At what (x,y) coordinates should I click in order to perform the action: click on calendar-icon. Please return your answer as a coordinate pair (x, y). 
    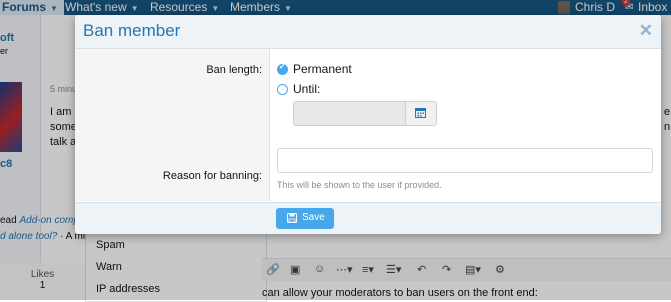
    Looking at the image, I should click on (420, 113).